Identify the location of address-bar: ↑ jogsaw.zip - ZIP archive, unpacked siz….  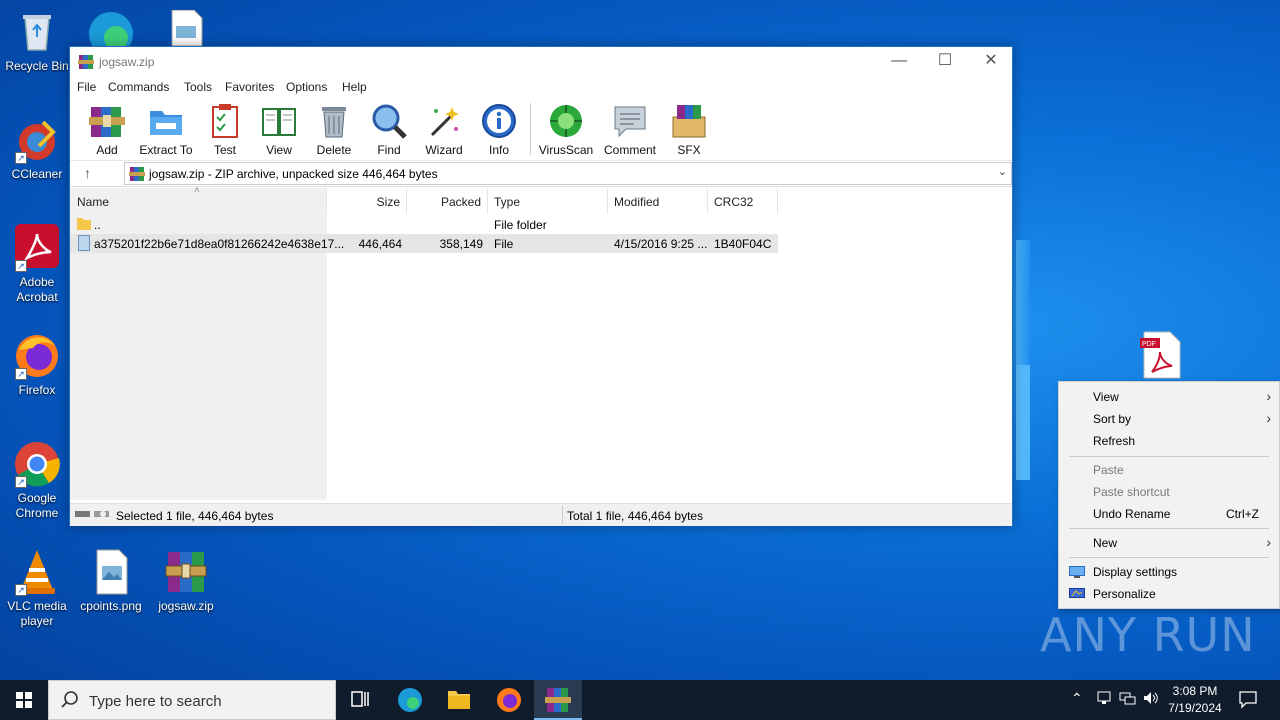
(541, 174).